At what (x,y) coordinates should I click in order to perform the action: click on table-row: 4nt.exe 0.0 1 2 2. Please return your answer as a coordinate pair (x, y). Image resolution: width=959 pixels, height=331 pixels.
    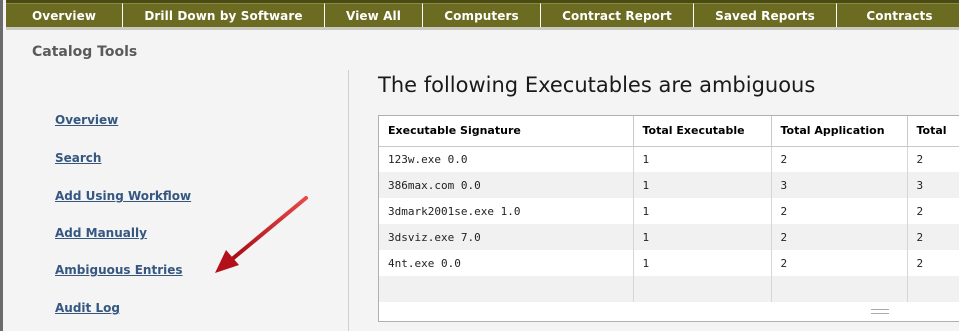
    Looking at the image, I should click on (669, 263).